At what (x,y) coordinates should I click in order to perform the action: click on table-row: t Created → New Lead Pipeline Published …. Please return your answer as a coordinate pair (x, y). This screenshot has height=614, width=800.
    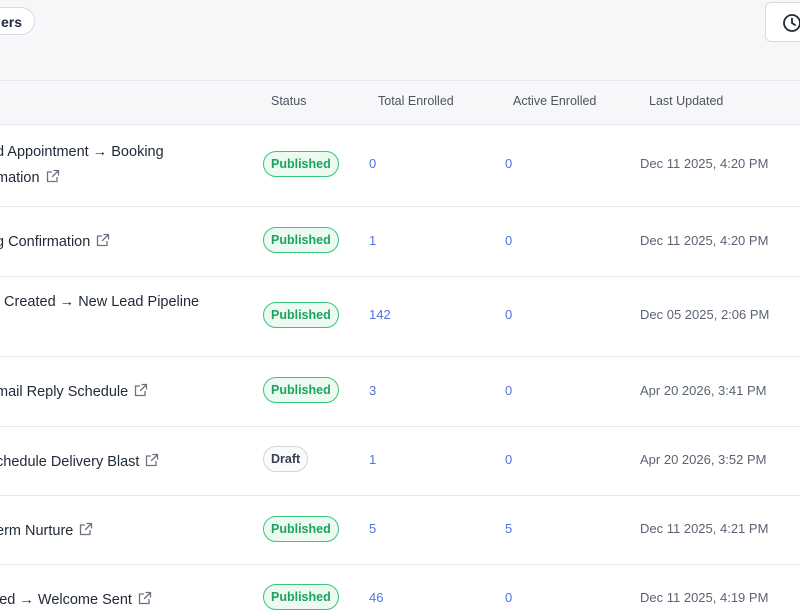
    Looking at the image, I should click on (400, 317).